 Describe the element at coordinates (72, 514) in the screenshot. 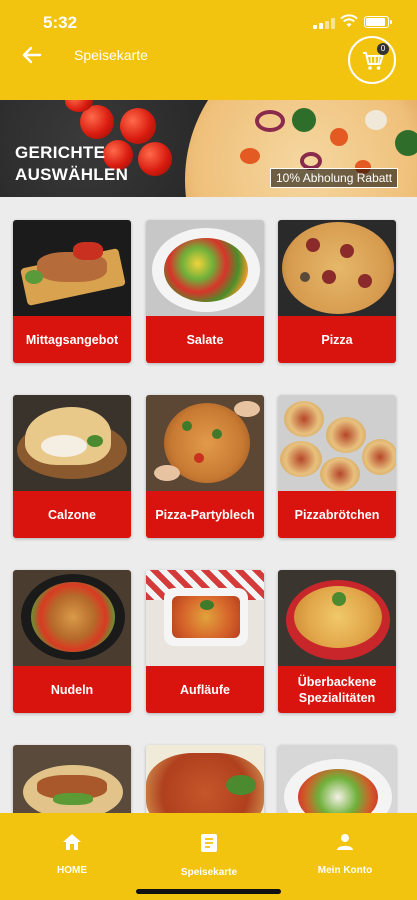

I see `category-label: Calzone` at that location.